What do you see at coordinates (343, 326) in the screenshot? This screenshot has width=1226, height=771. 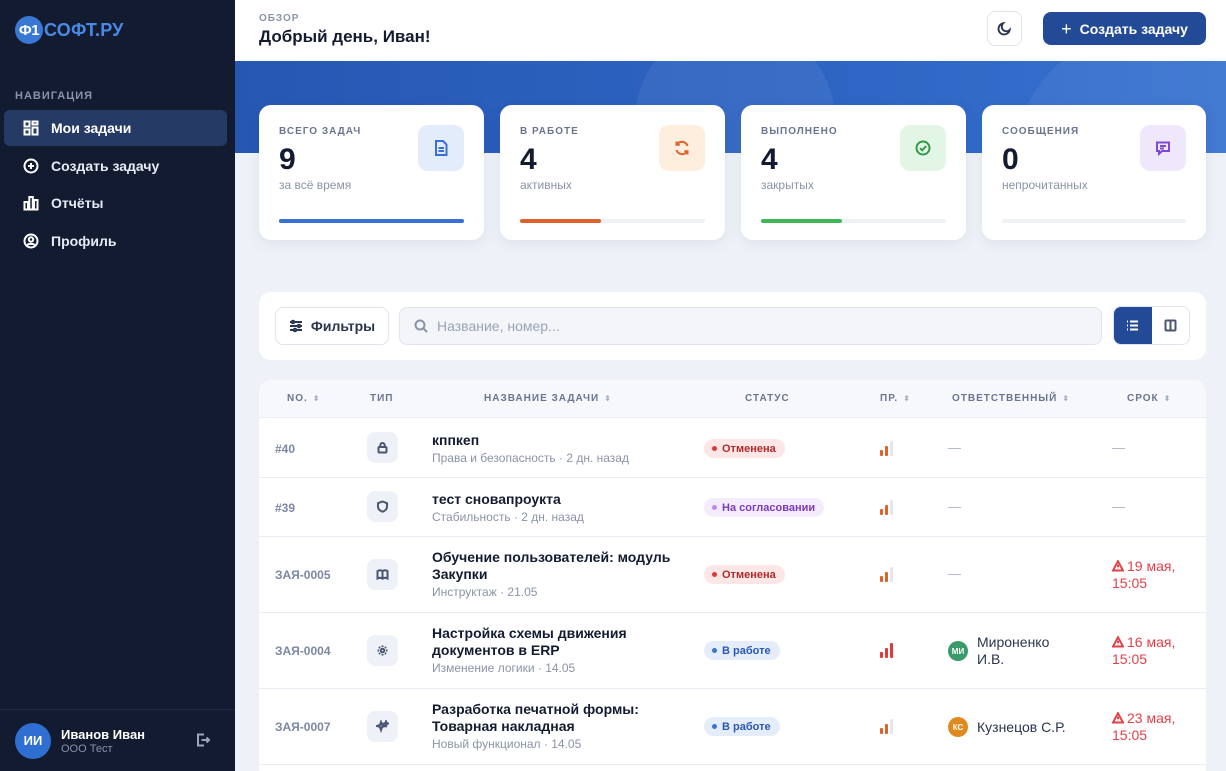 I see `filters-label: Фильтры` at bounding box center [343, 326].